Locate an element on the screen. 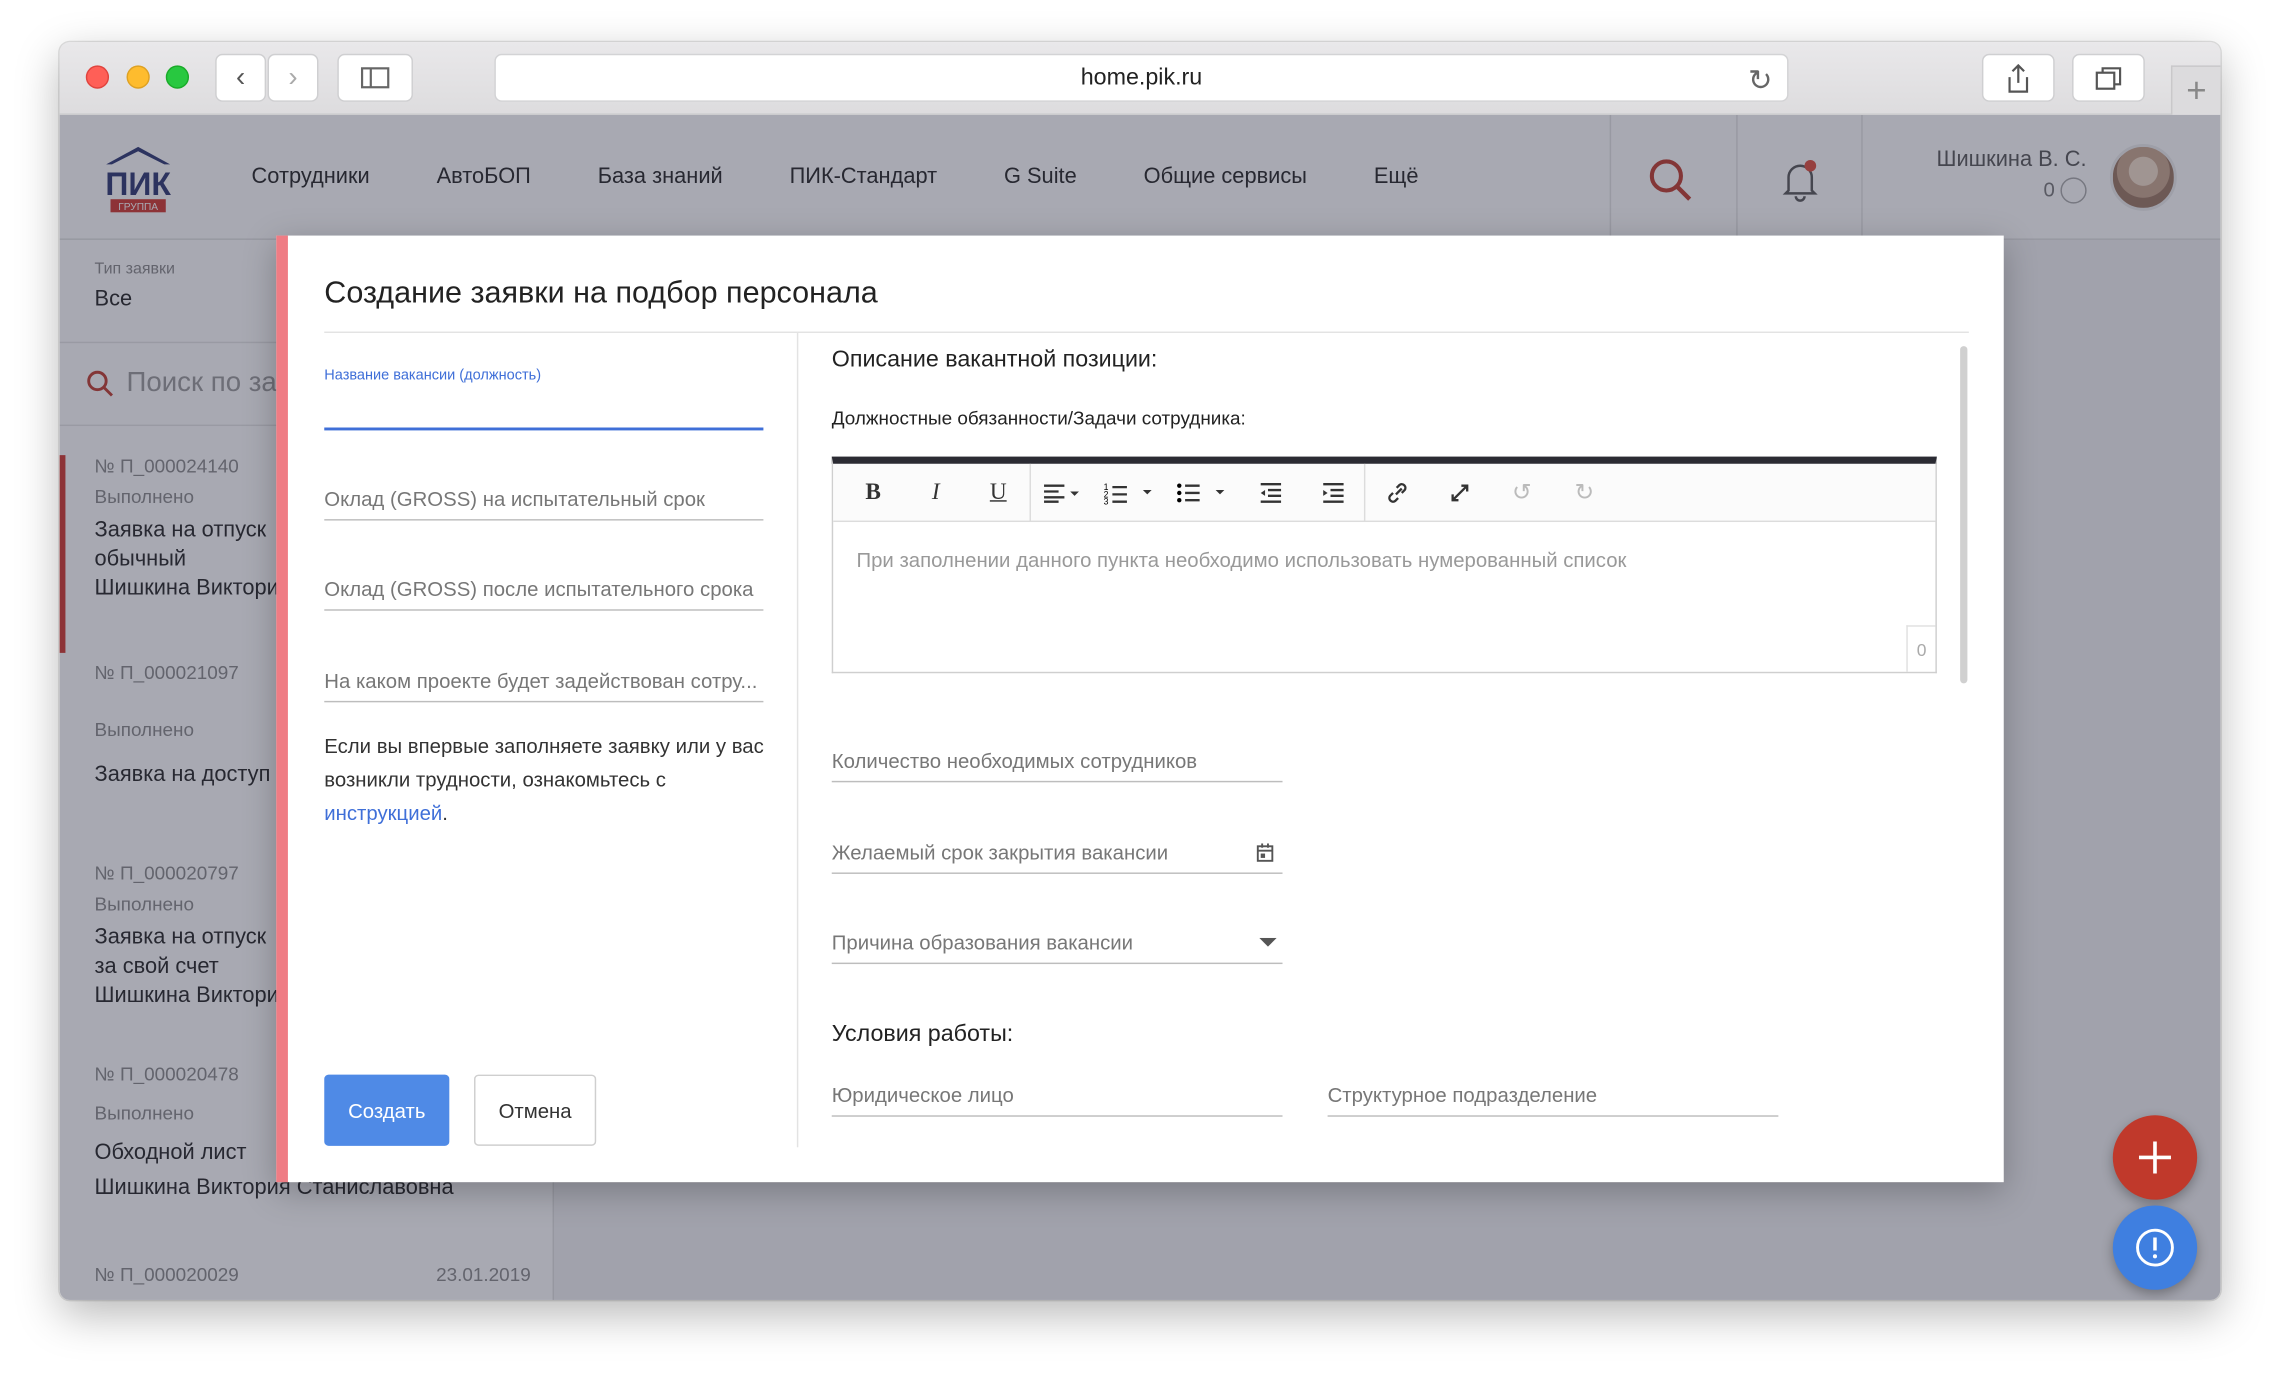 The image size is (2280, 1380). bold-icon: B is located at coordinates (873, 492).